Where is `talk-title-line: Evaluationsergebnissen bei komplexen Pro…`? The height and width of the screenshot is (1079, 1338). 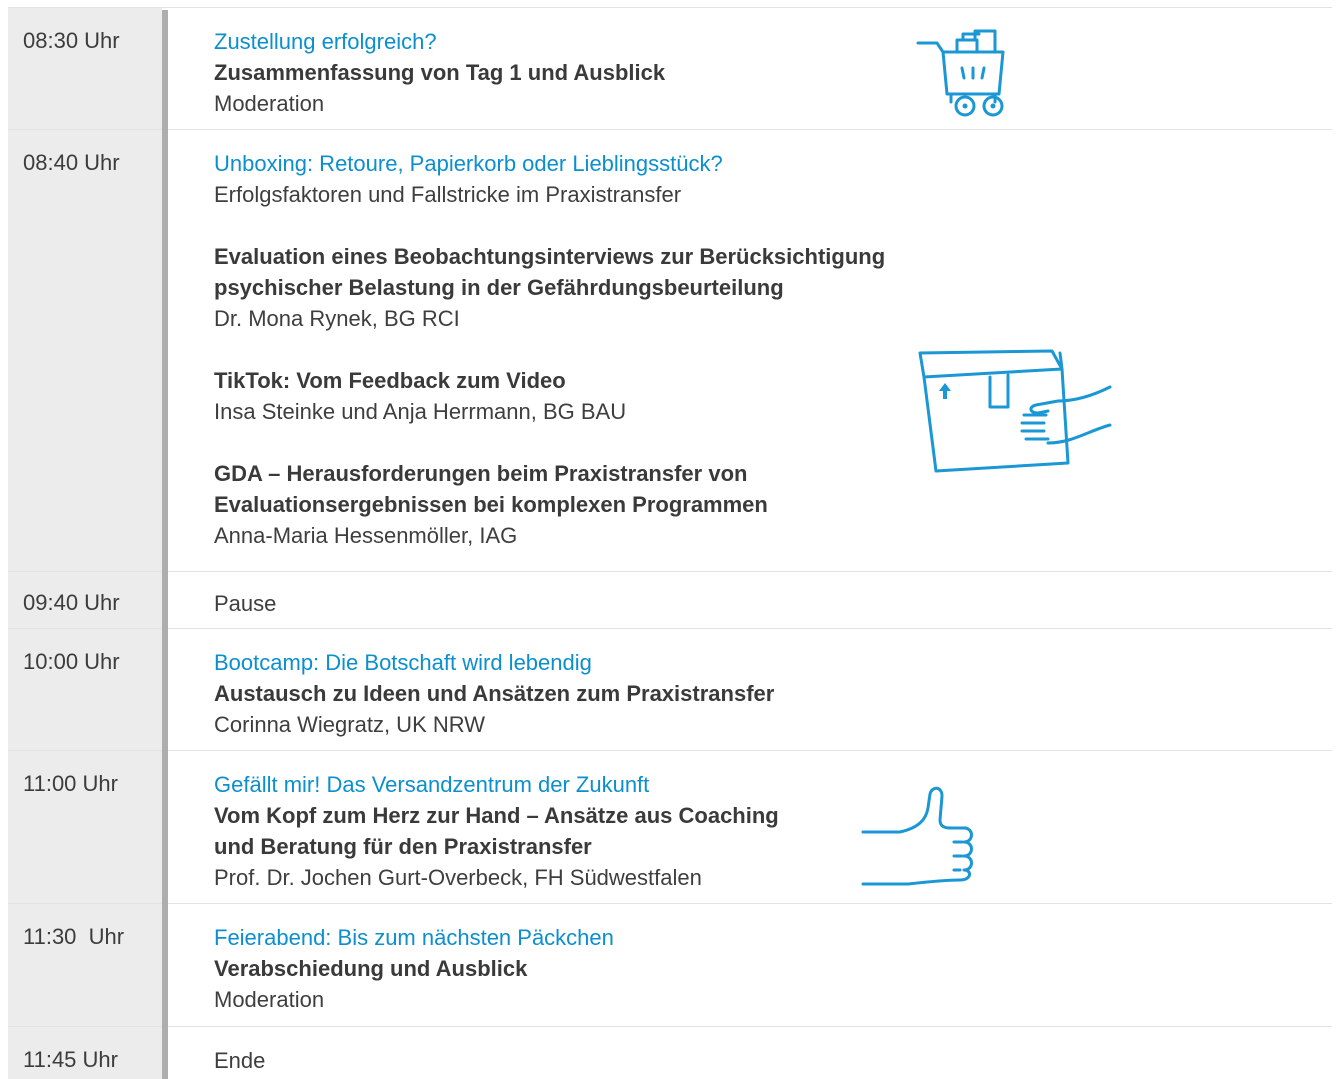 talk-title-line: Evaluationsergebnissen bei komplexen Pro… is located at coordinates (491, 504).